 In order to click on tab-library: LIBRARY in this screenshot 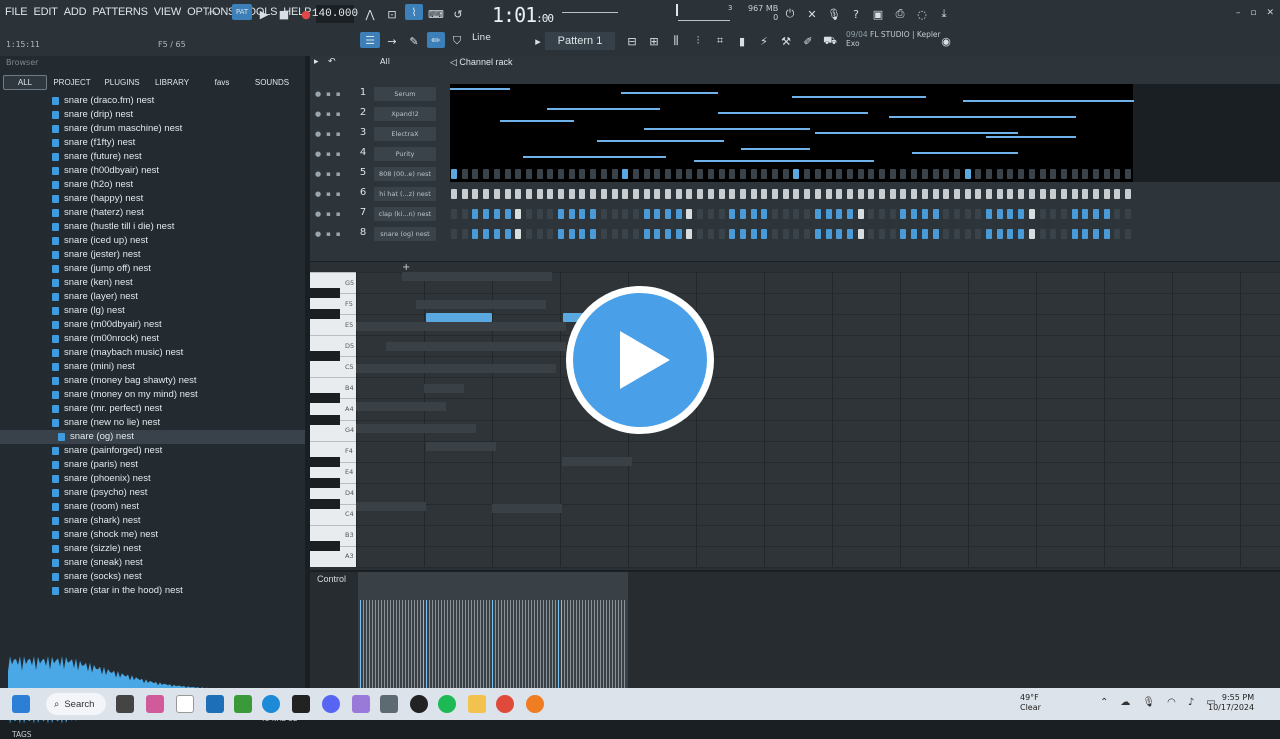, I will do `click(172, 82)`.